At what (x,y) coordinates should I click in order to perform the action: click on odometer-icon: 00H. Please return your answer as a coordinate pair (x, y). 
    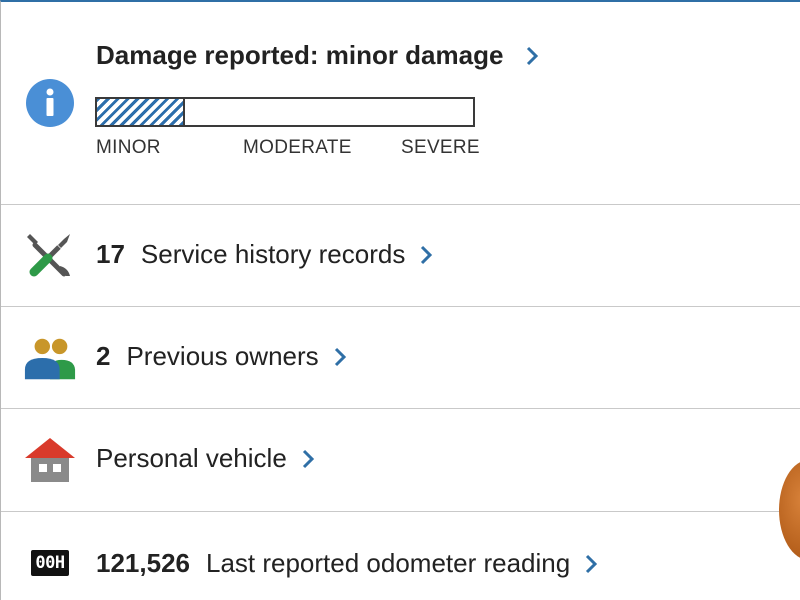
    Looking at the image, I should click on (50, 563).